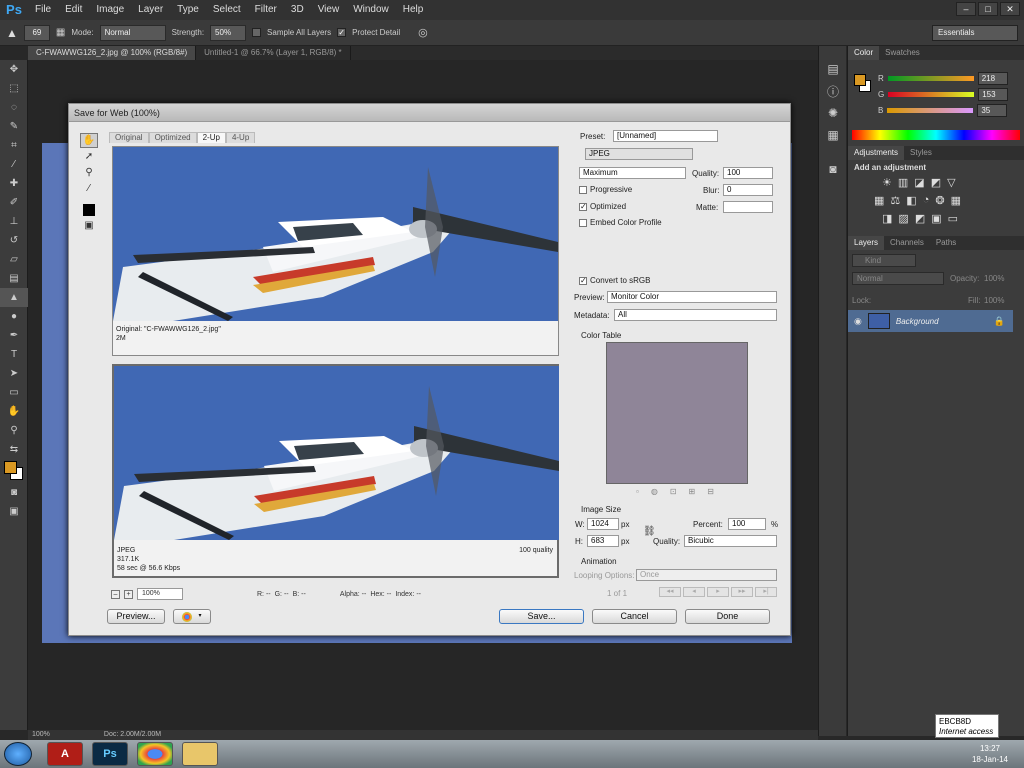 The width and height of the screenshot is (1024, 768). Describe the element at coordinates (833, 113) in the screenshot. I see `brush-presets-icon: ✺` at that location.